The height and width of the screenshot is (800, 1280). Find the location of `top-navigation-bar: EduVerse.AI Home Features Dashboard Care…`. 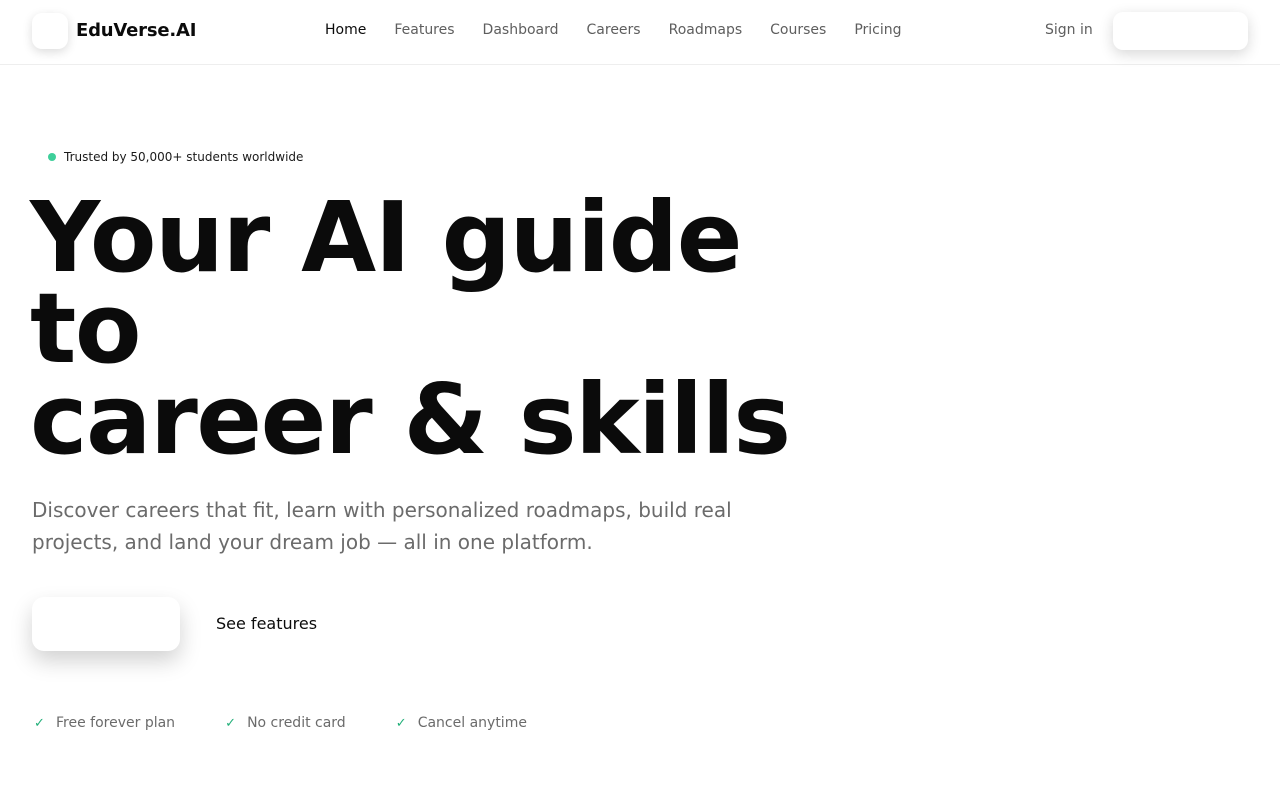

top-navigation-bar: EduVerse.AI Home Features Dashboard Care… is located at coordinates (640, 32).